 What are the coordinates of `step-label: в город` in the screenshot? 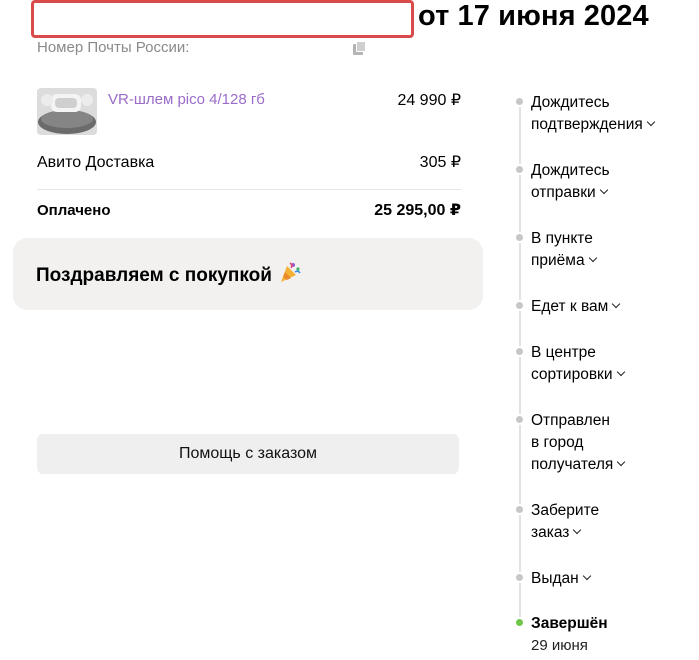 It's located at (557, 442).